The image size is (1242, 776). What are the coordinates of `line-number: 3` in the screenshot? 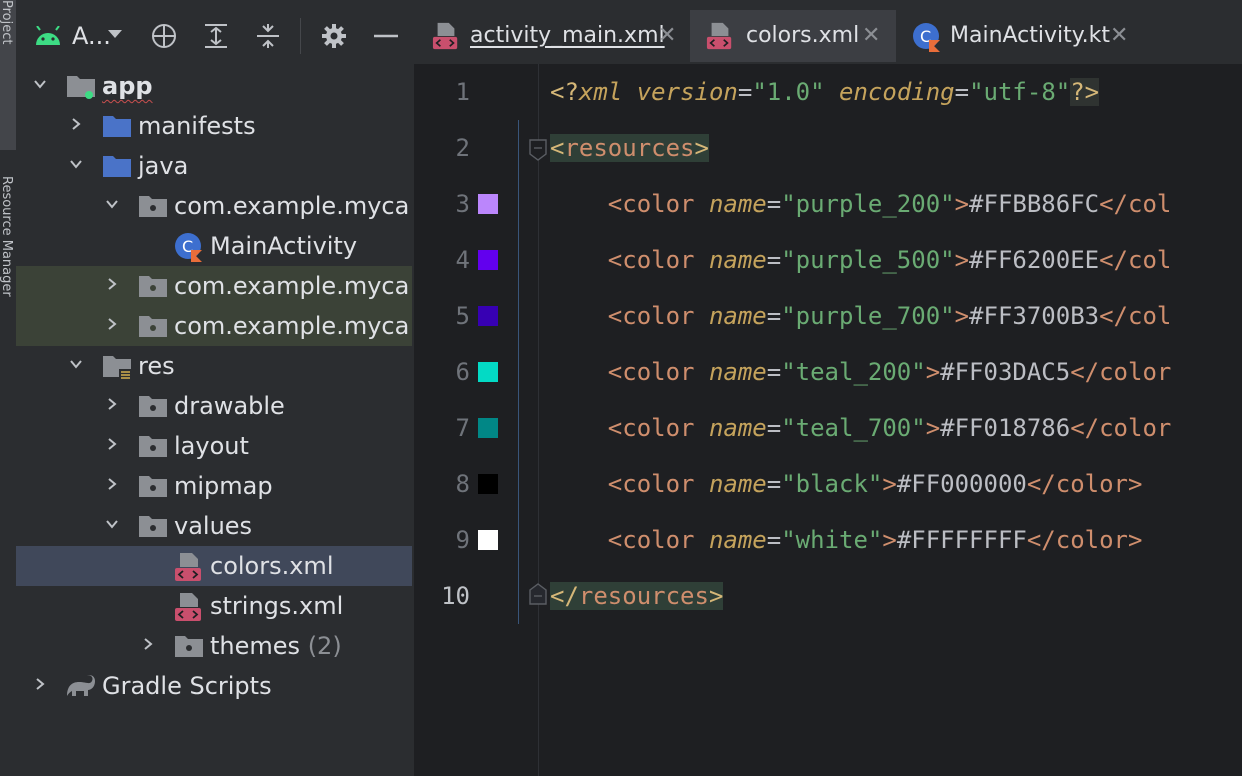 It's located at (462, 204).